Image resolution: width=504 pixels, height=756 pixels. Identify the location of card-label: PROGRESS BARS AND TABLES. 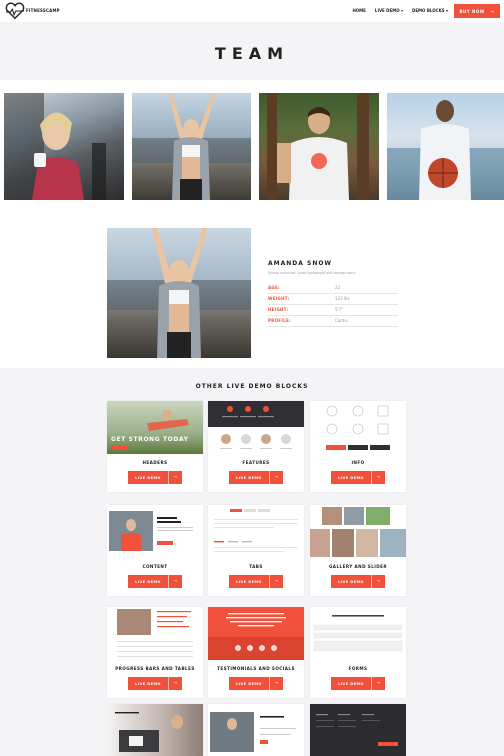
(155, 668).